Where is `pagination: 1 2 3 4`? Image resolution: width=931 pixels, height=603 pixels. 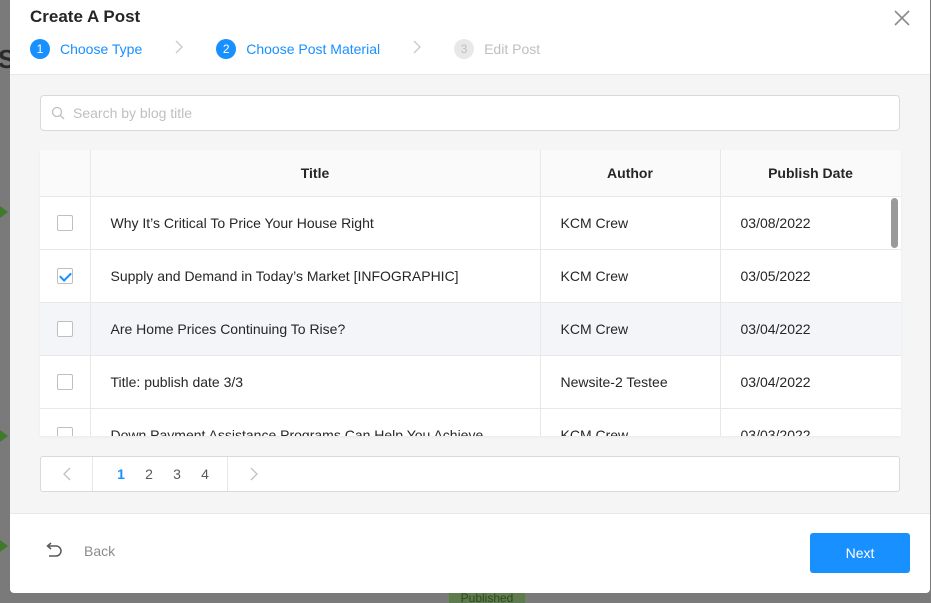 pagination: 1 2 3 4 is located at coordinates (470, 474).